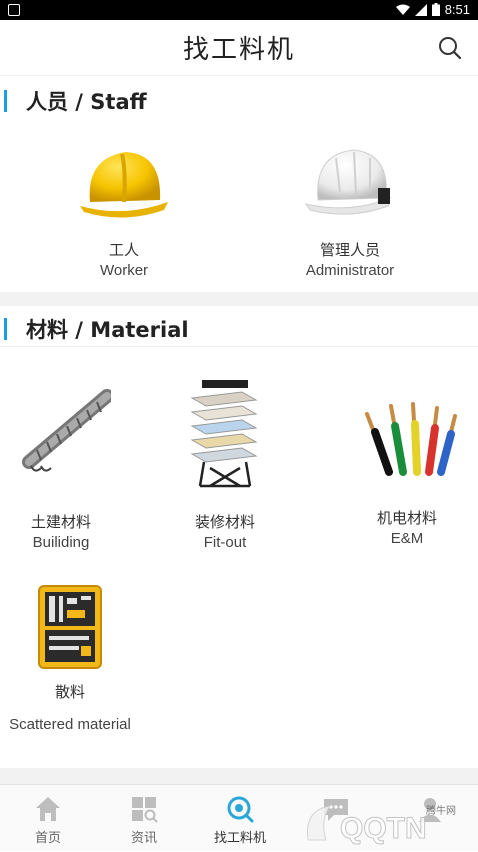  I want to click on qqtn-watermark: QQTN 腾牛网, so click(385, 824).